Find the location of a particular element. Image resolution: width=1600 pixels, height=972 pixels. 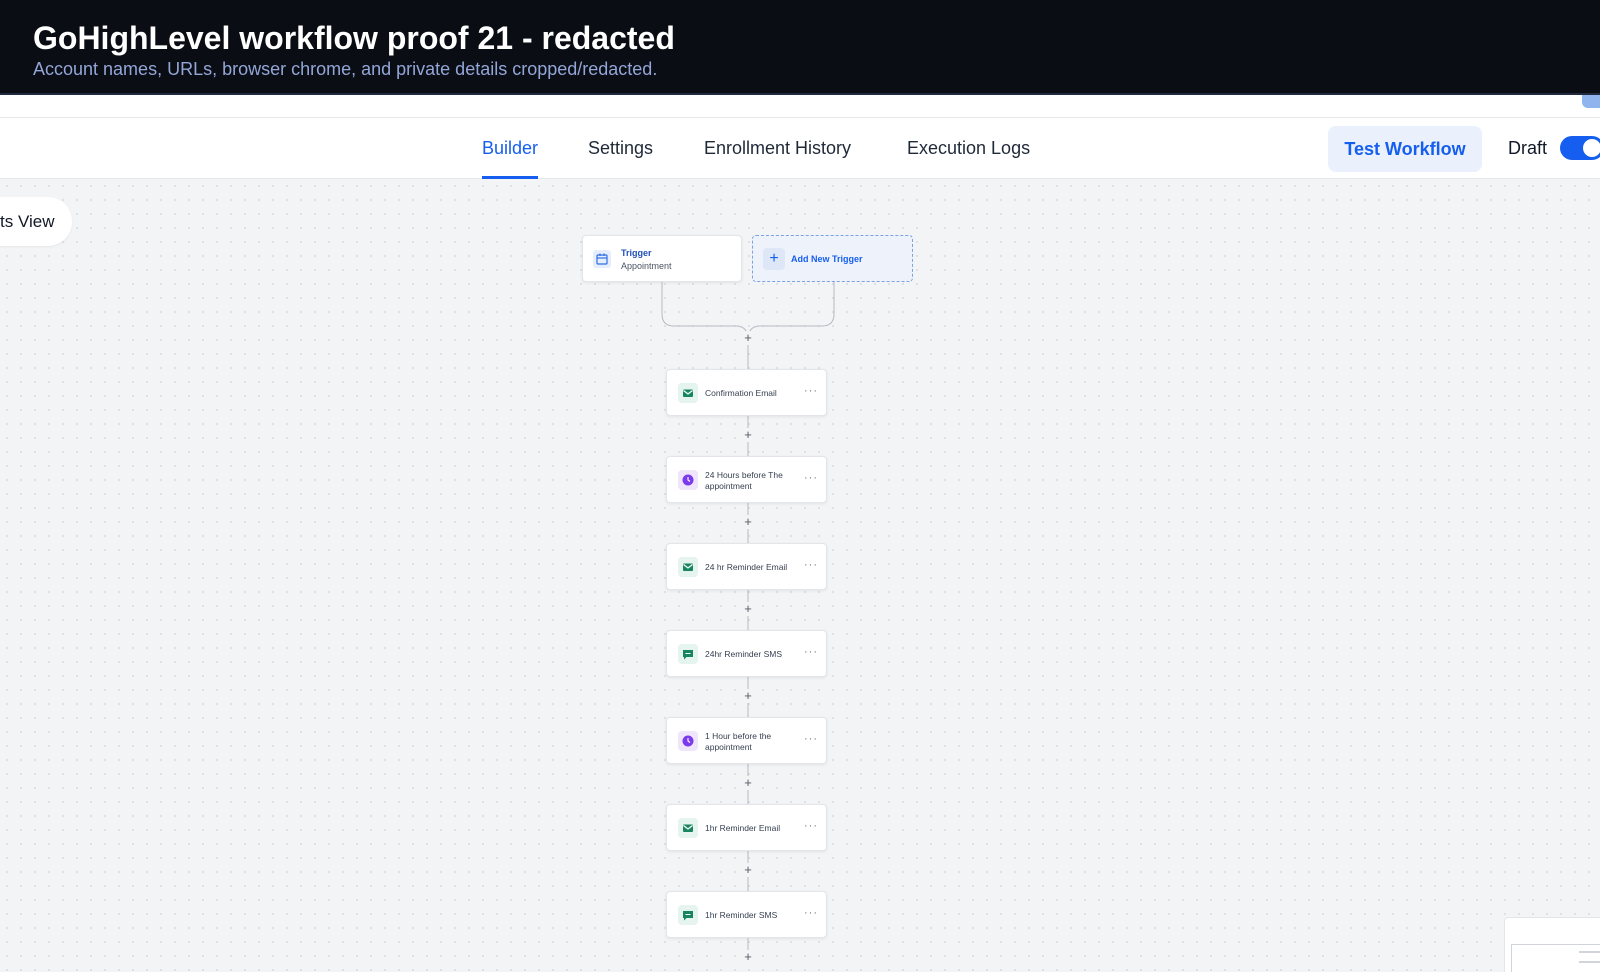

workflow-step-card: Confirmation Email ··· is located at coordinates (746, 392).